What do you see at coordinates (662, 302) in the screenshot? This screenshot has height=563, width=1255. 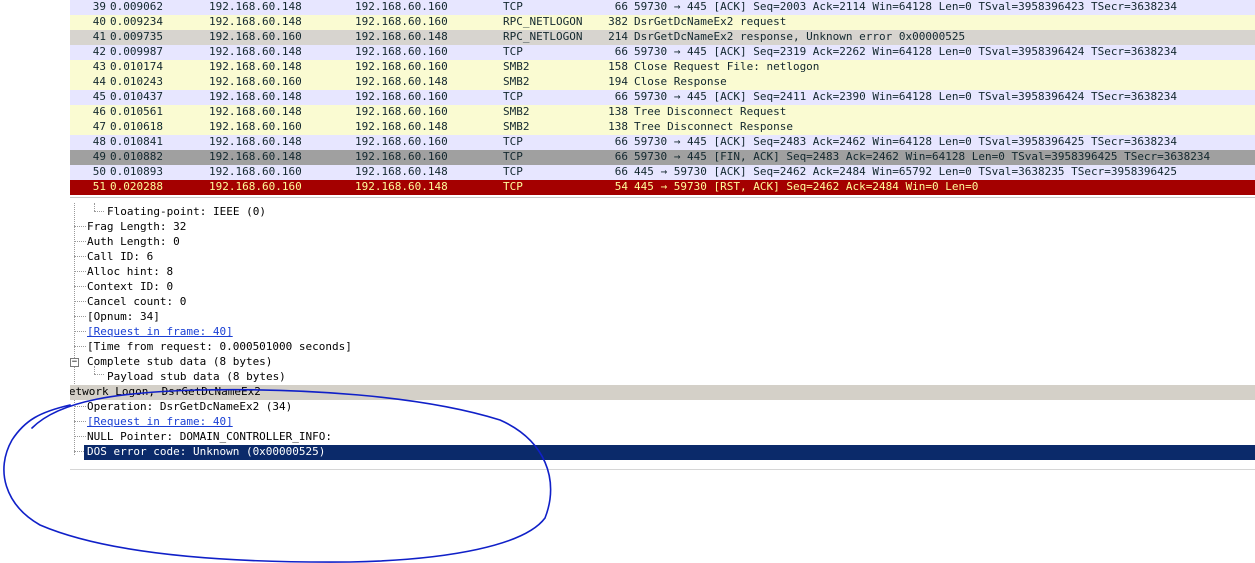 I see `tree-item-cancel-count: Cancel count: 0` at bounding box center [662, 302].